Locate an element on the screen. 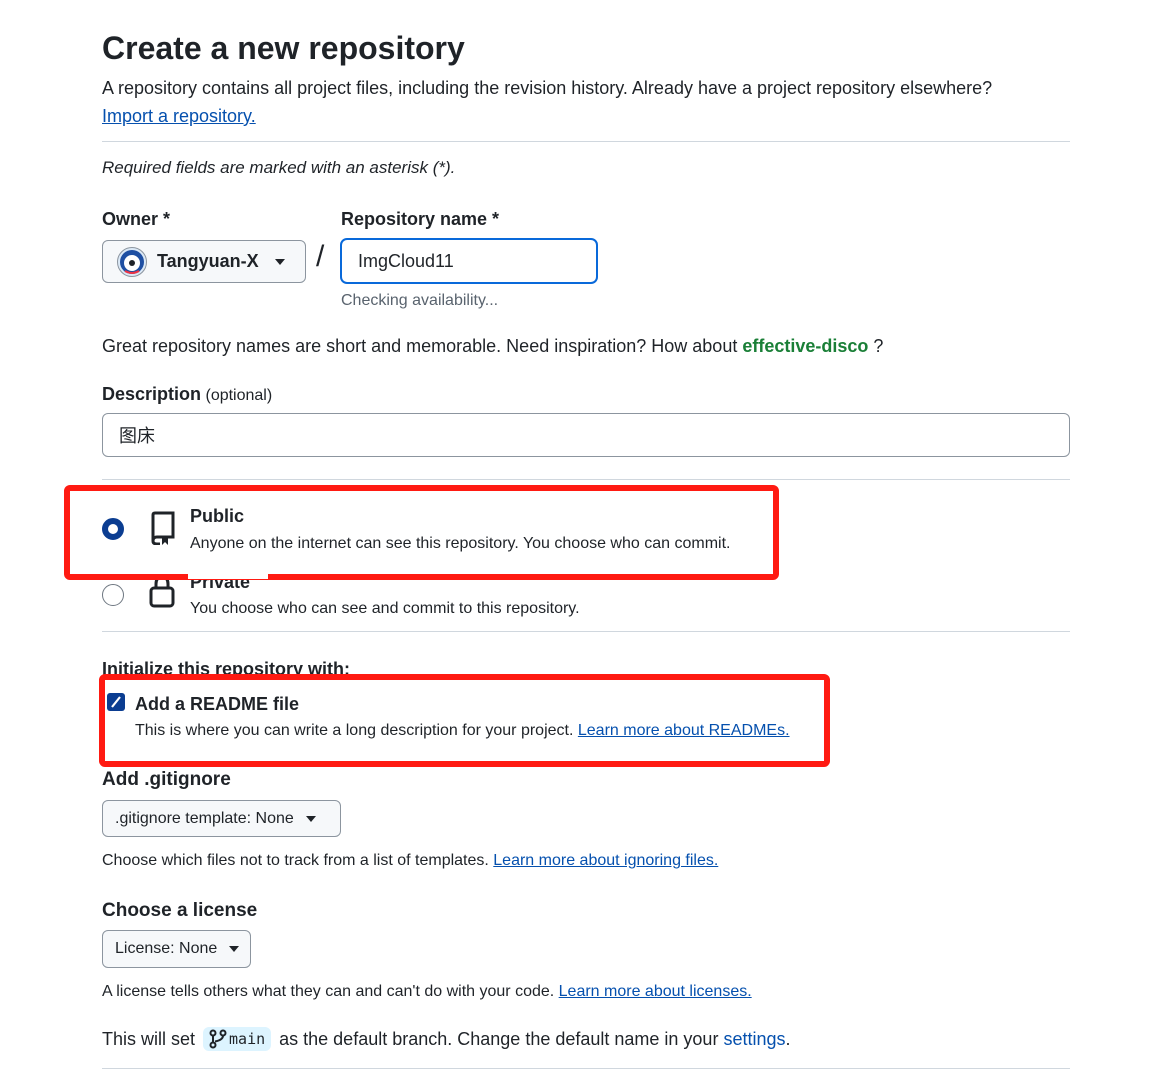 This screenshot has width=1168, height=1090. license-heading: Choose a license is located at coordinates (180, 910).